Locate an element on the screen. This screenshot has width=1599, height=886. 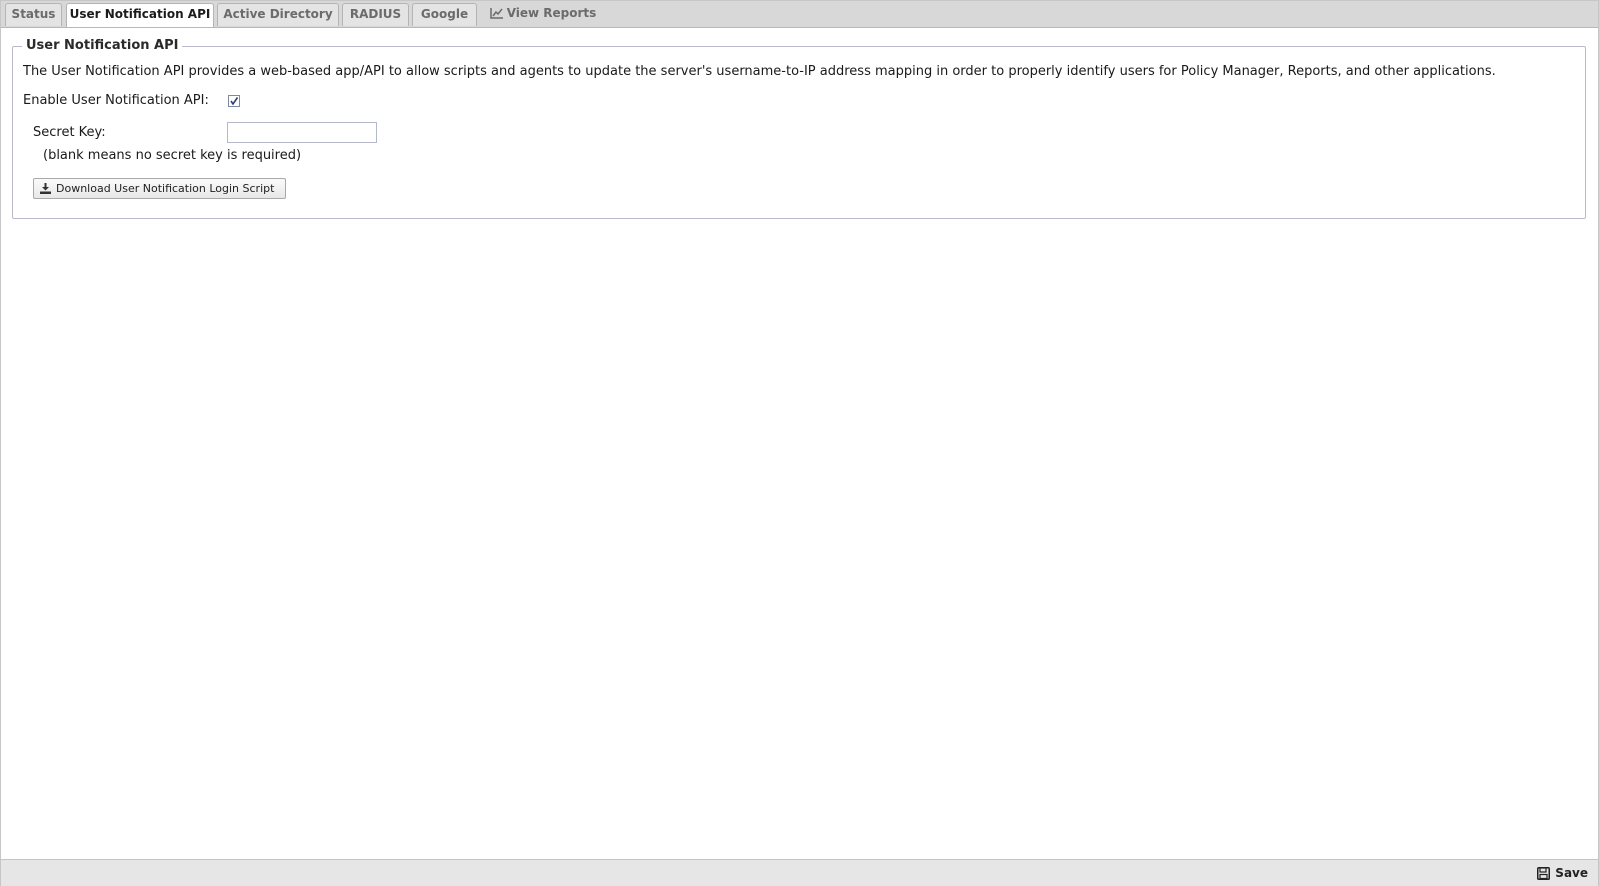
download-icon is located at coordinates (45, 188).